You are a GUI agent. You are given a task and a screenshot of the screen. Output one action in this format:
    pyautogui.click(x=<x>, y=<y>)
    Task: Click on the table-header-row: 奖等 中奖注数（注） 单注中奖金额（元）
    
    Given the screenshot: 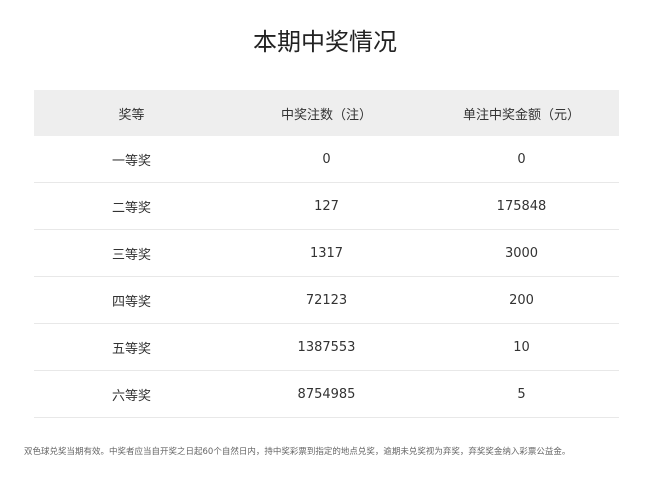 What is the action you would take?
    pyautogui.click(x=326, y=113)
    